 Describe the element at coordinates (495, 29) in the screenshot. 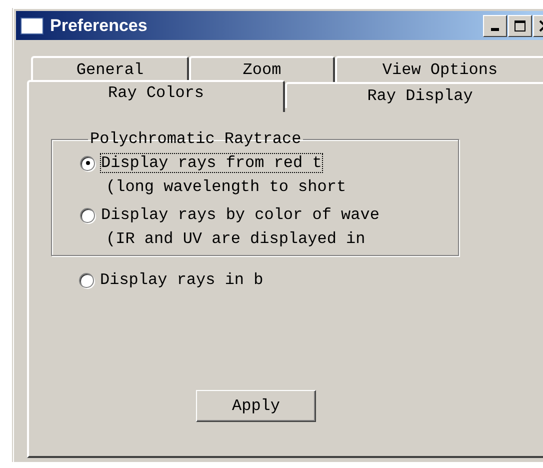

I see `minimize-icon` at that location.